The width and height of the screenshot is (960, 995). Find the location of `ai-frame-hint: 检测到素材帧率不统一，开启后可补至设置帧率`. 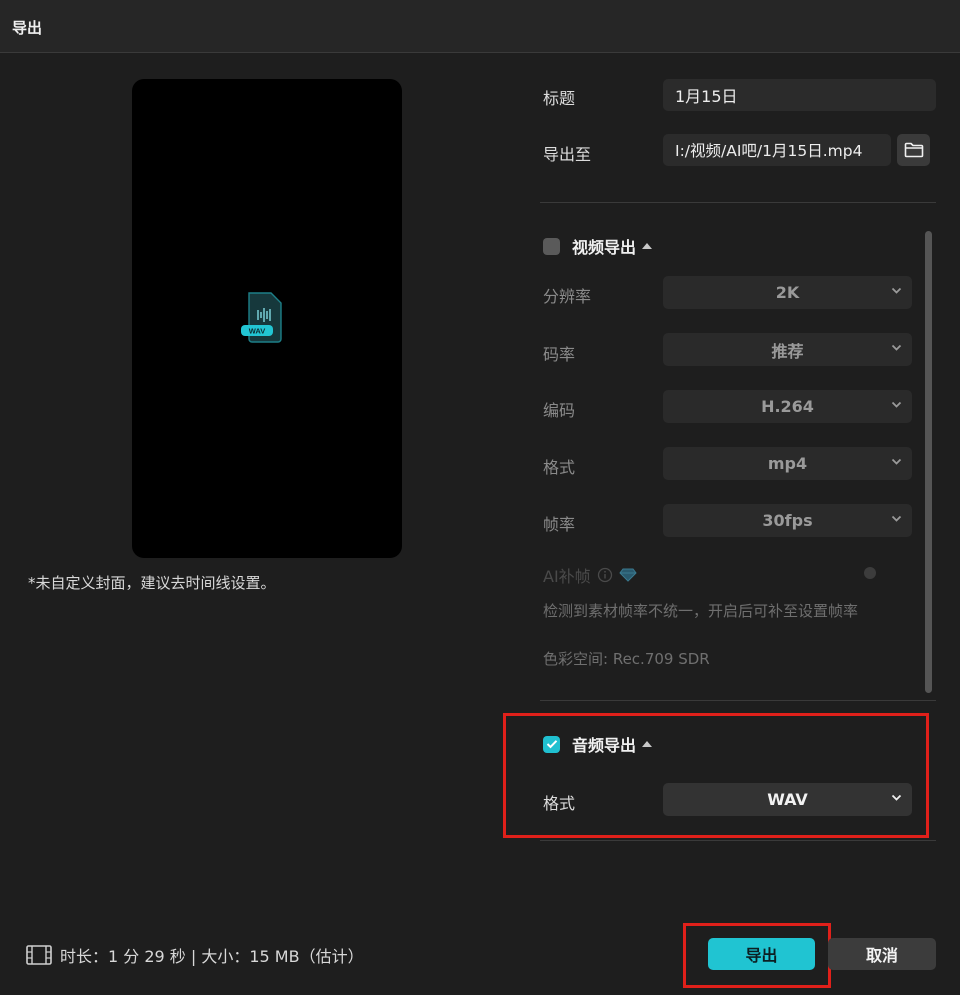

ai-frame-hint: 检测到素材帧率不统一，开启后可补至设置帧率 is located at coordinates (701, 611).